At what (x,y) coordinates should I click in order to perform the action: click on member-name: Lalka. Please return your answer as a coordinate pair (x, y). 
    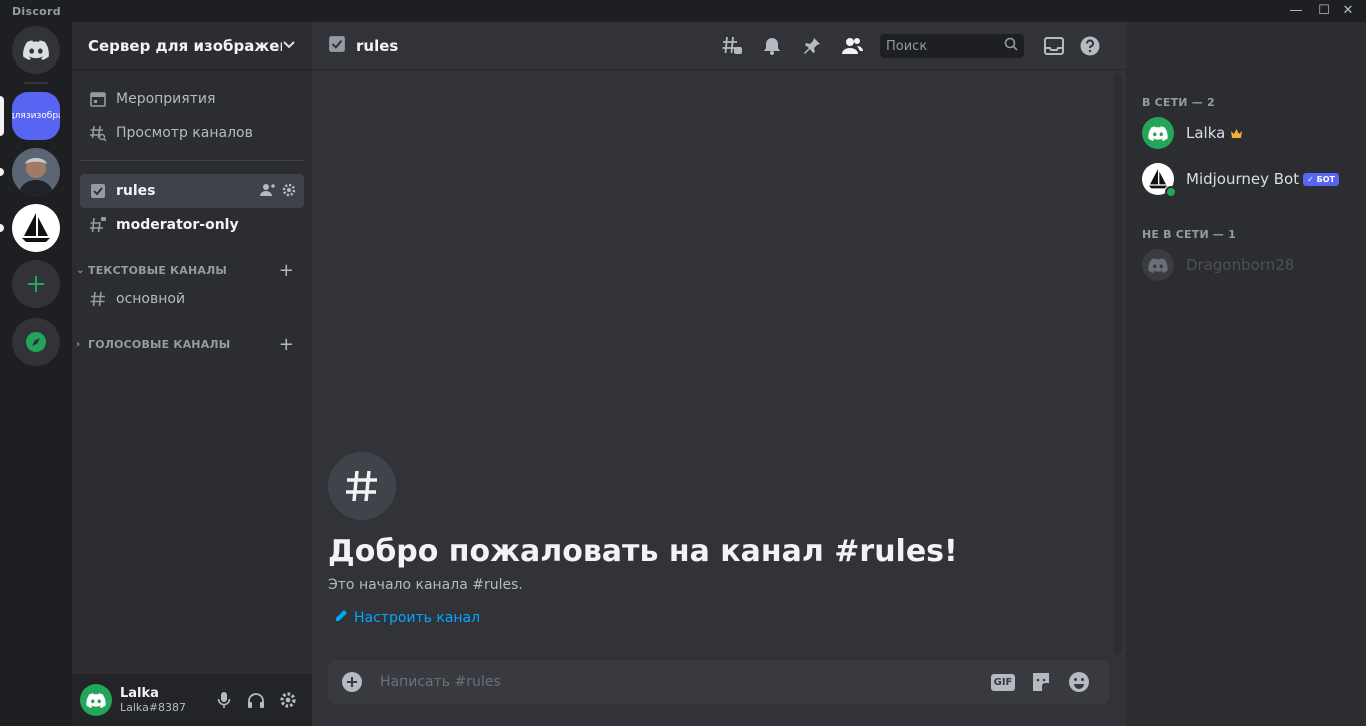
    Looking at the image, I should click on (1206, 133).